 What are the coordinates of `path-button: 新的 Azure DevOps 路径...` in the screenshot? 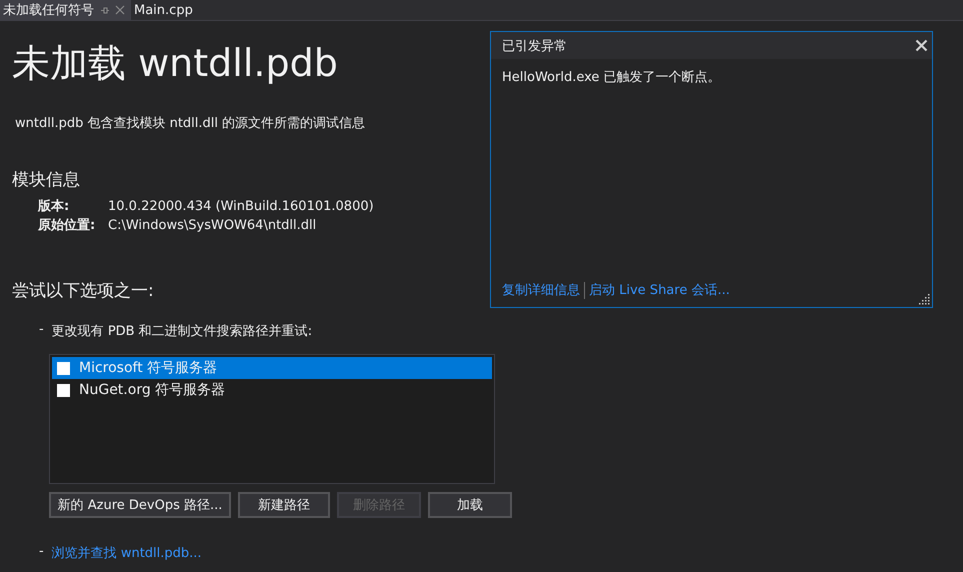 It's located at (140, 505).